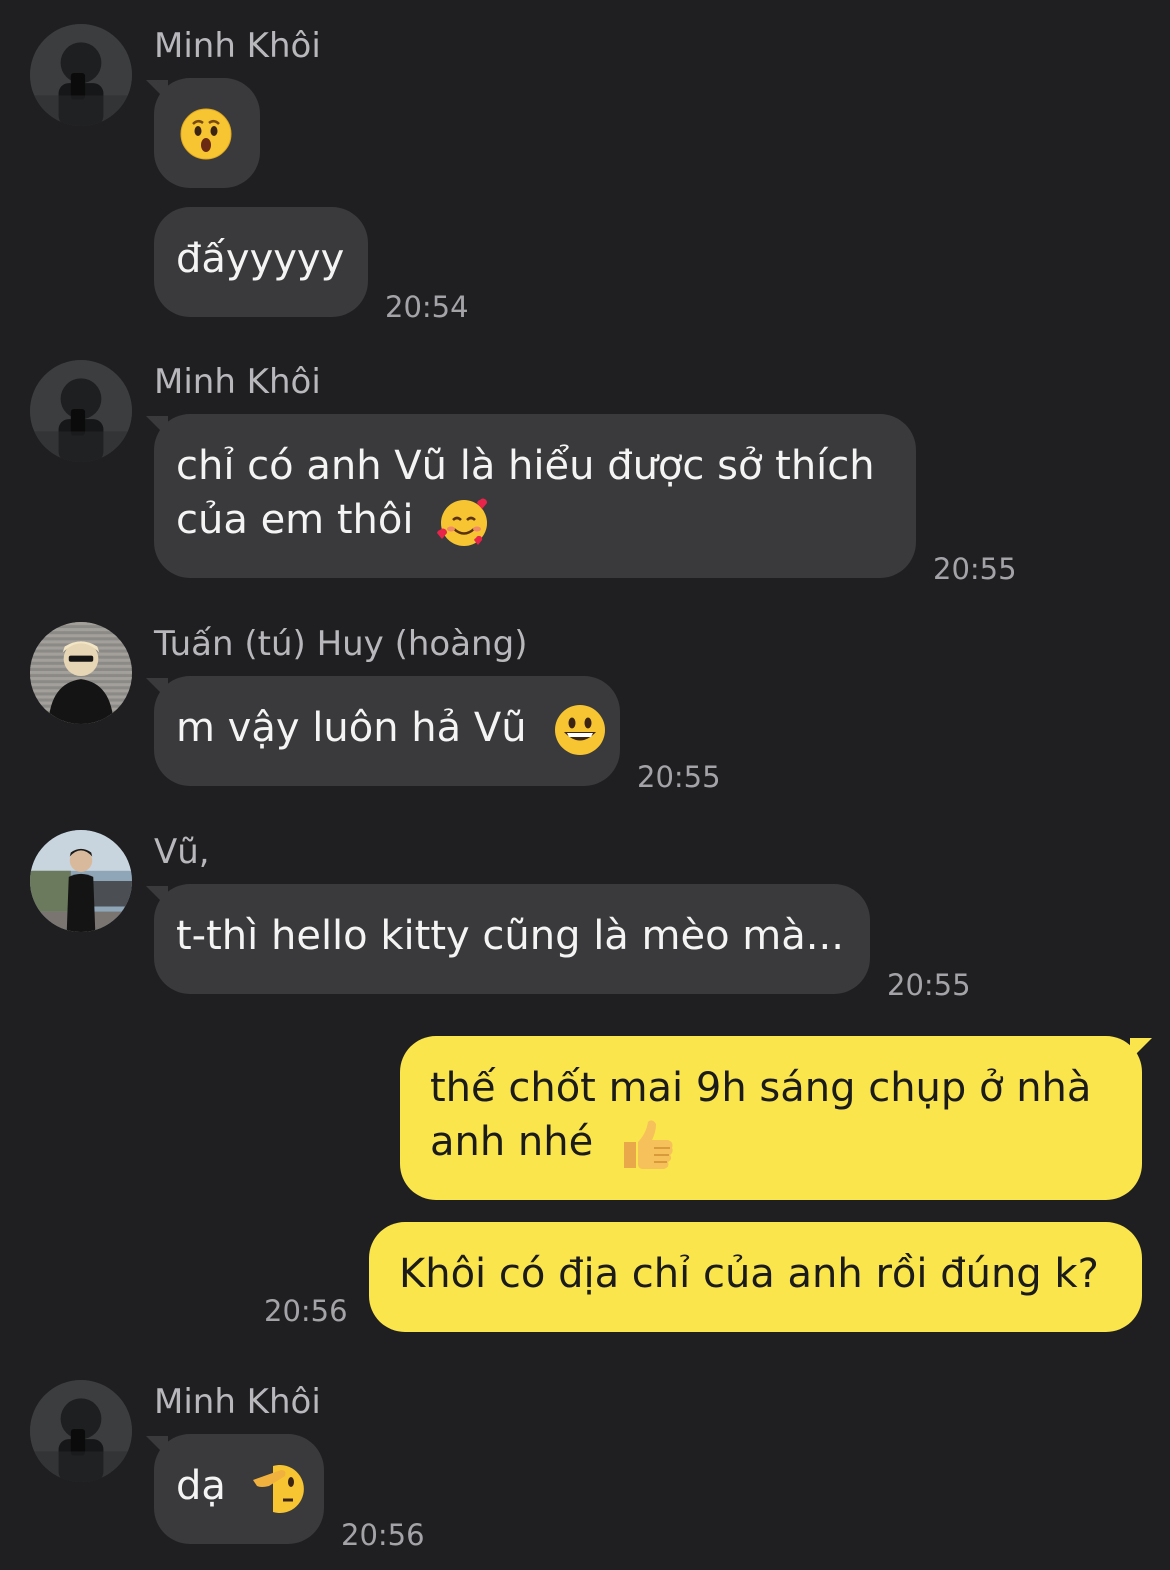  What do you see at coordinates (295, 520) in the screenshot?
I see `message-text-line: của em thôi` at bounding box center [295, 520].